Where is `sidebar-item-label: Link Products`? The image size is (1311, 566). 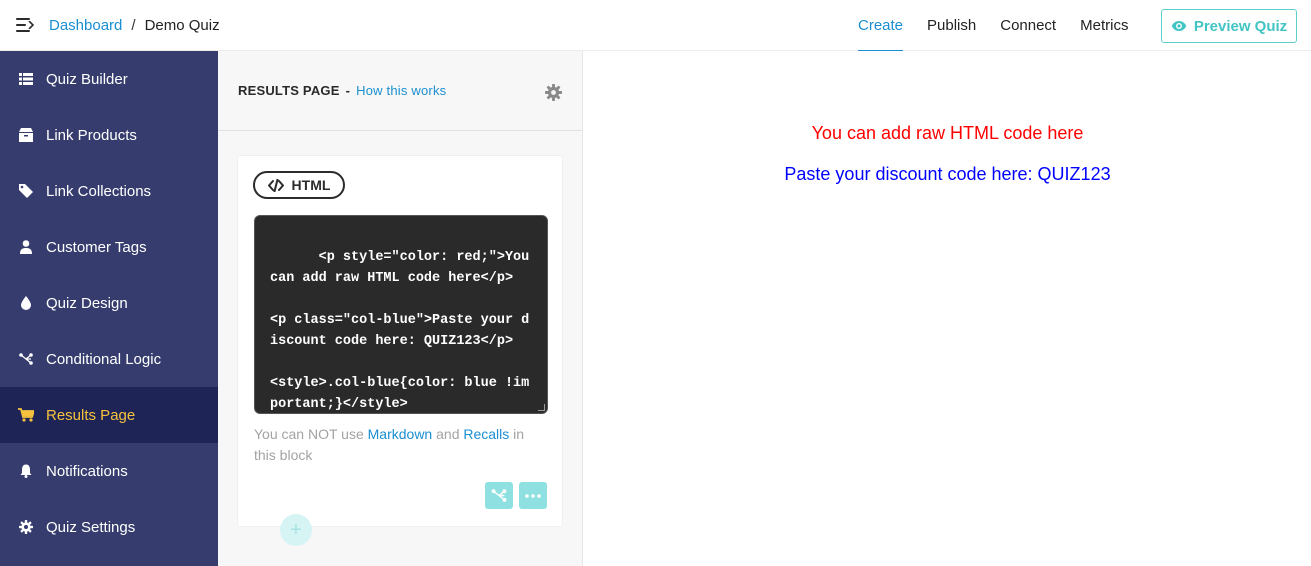 sidebar-item-label: Link Products is located at coordinates (91, 135).